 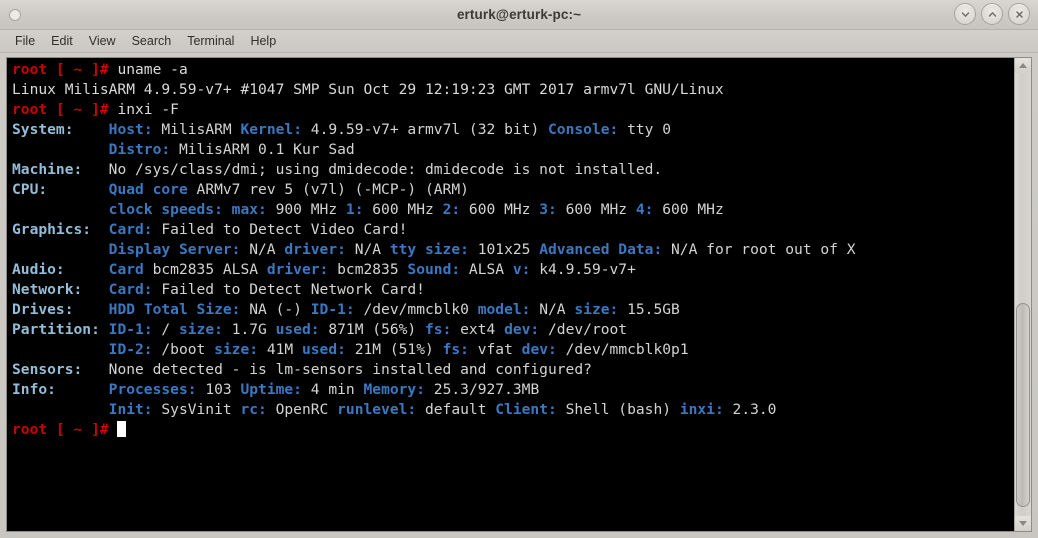 I want to click on scrollbar-down-button, so click(x=1023, y=523).